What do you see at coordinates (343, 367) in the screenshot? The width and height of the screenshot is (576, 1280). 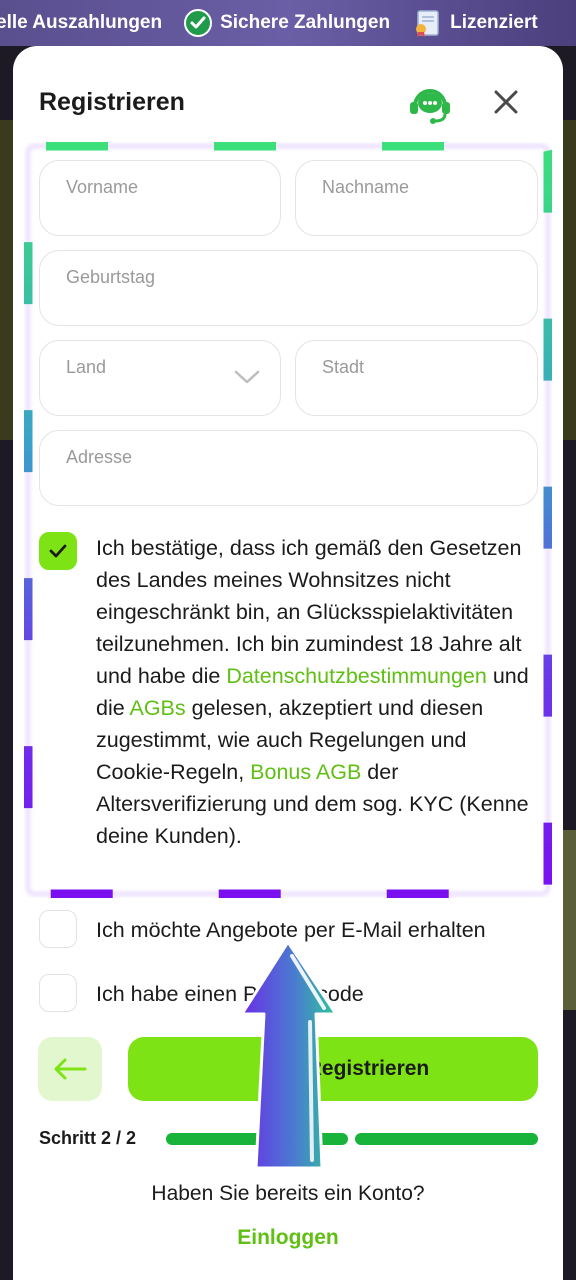 I see `city-placeholder: Stadt` at bounding box center [343, 367].